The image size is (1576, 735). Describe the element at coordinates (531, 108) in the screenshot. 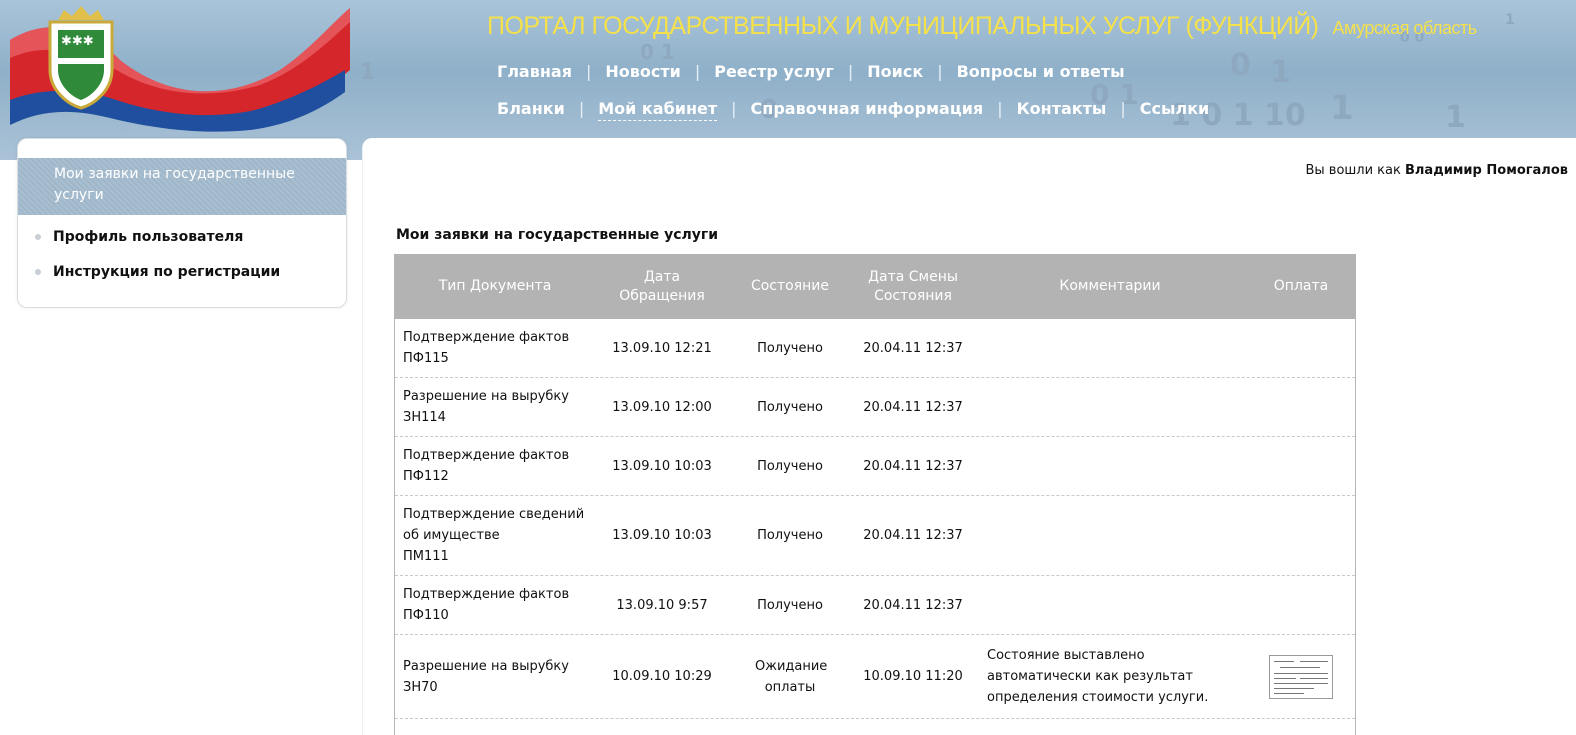

I see `nav-forms: Бланки` at that location.